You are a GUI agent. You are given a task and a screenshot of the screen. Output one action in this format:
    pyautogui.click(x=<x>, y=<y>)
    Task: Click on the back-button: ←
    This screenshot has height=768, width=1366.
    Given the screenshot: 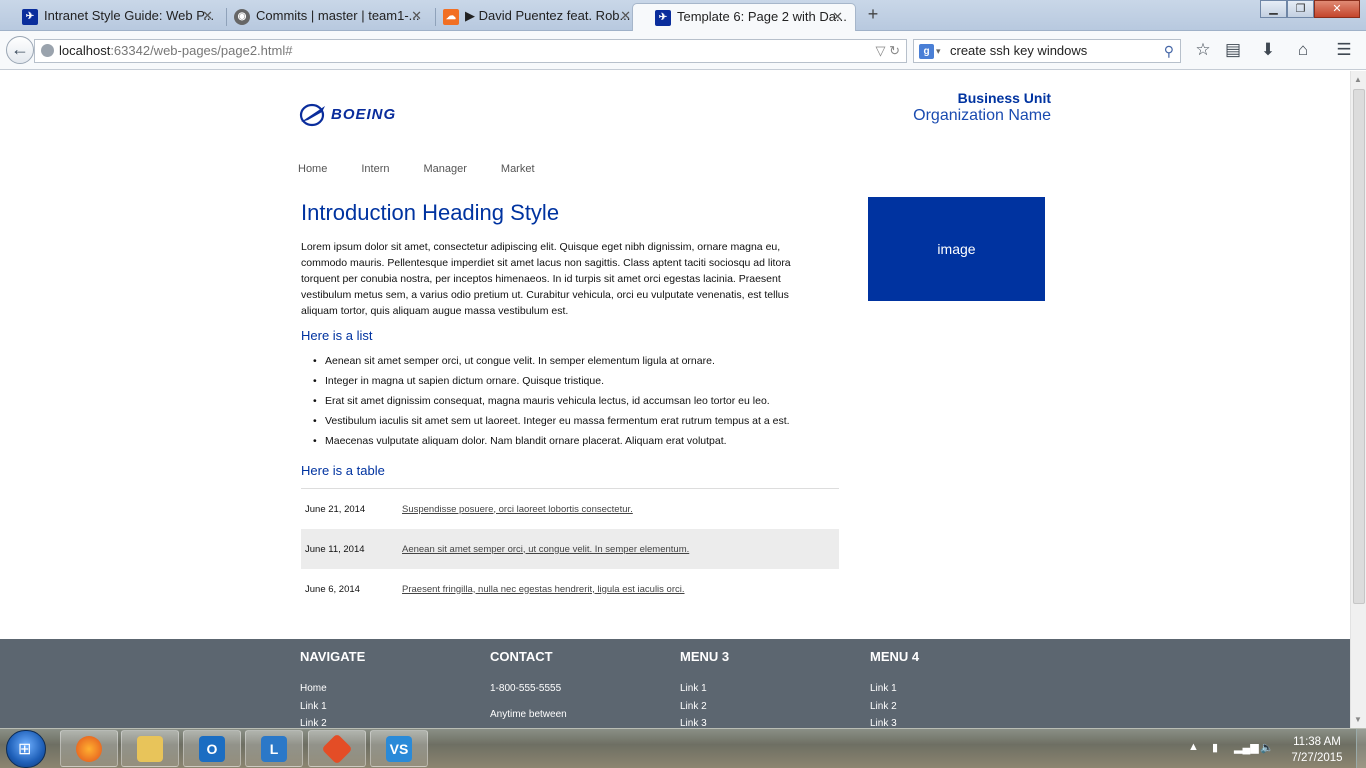 What is the action you would take?
    pyautogui.click(x=20, y=50)
    